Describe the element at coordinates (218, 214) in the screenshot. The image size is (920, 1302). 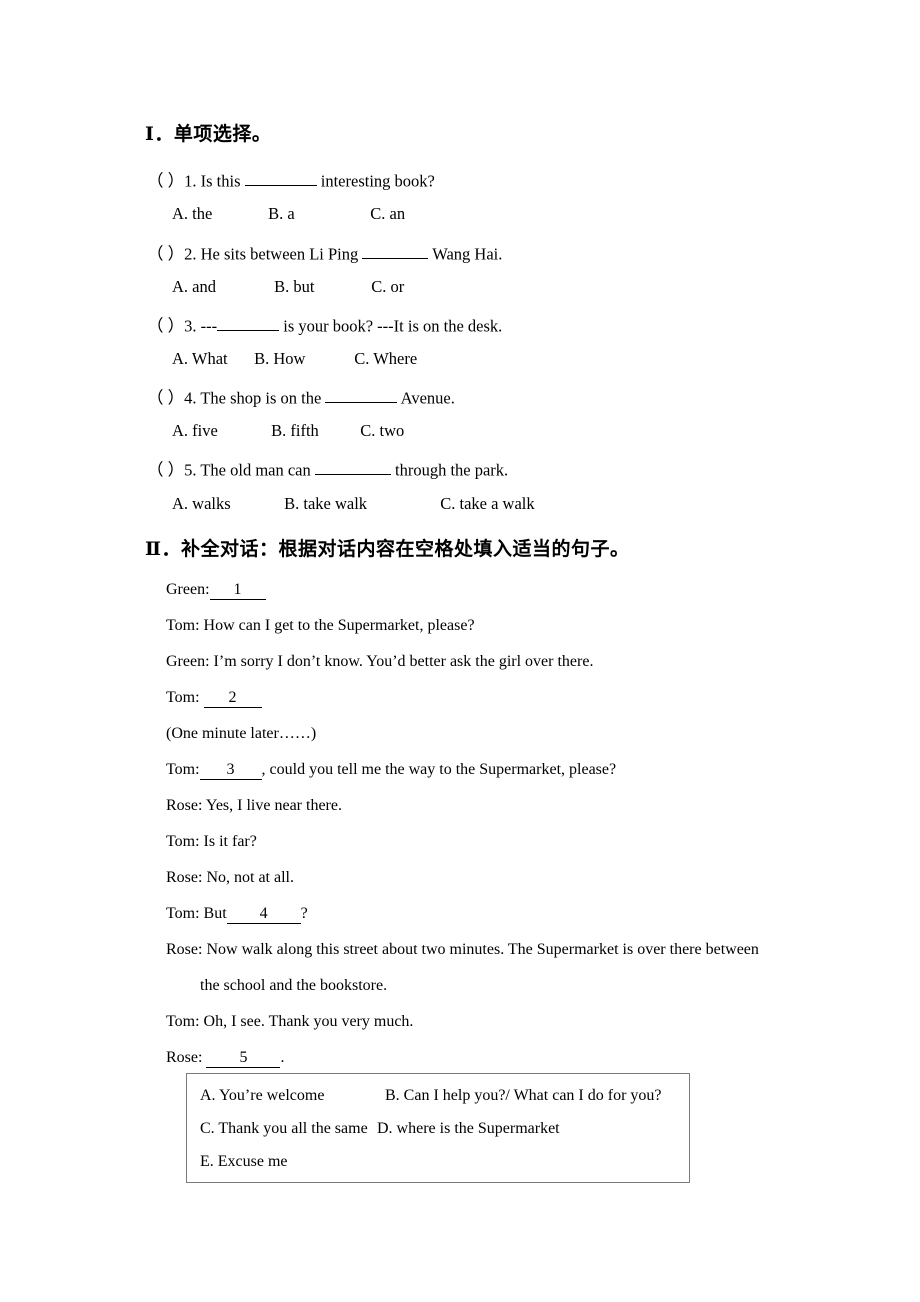
I see `question-1-option-a: A. the` at that location.